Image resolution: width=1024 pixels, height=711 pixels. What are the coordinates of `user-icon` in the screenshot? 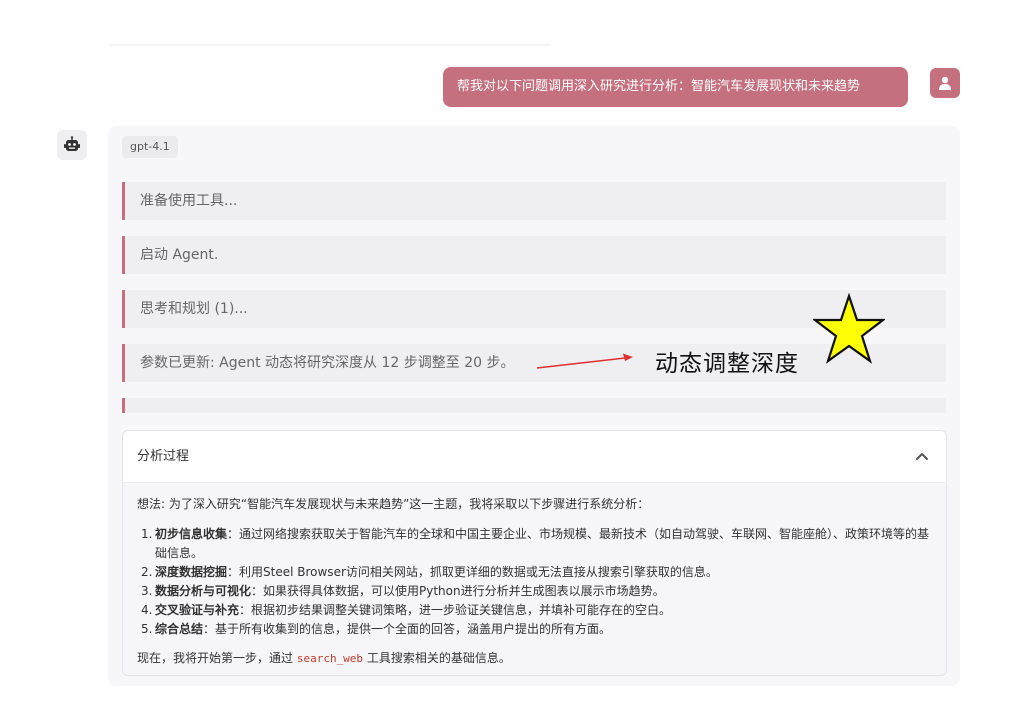 It's located at (945, 83).